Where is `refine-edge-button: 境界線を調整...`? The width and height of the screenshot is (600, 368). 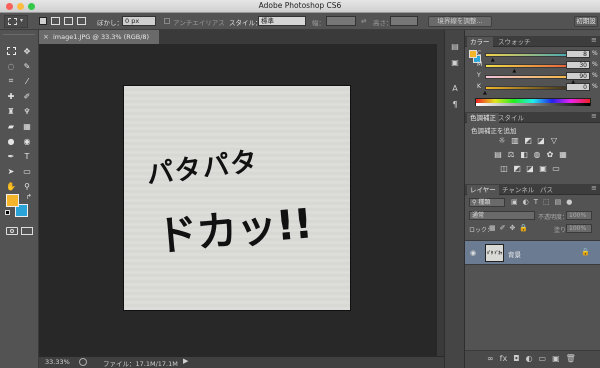 refine-edge-button: 境界線を調整... is located at coordinates (460, 21).